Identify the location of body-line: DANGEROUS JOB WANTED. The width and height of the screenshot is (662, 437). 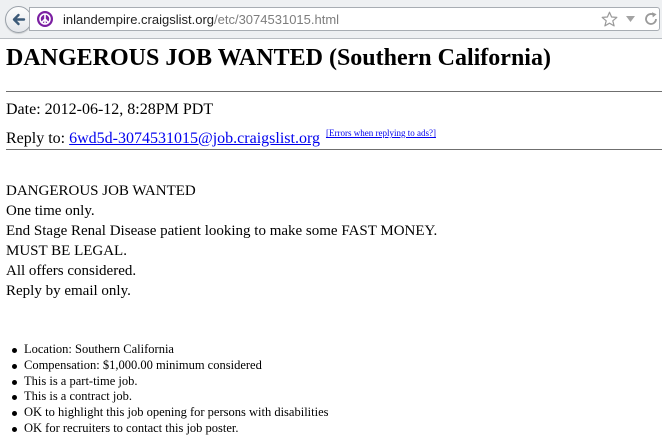
(101, 191).